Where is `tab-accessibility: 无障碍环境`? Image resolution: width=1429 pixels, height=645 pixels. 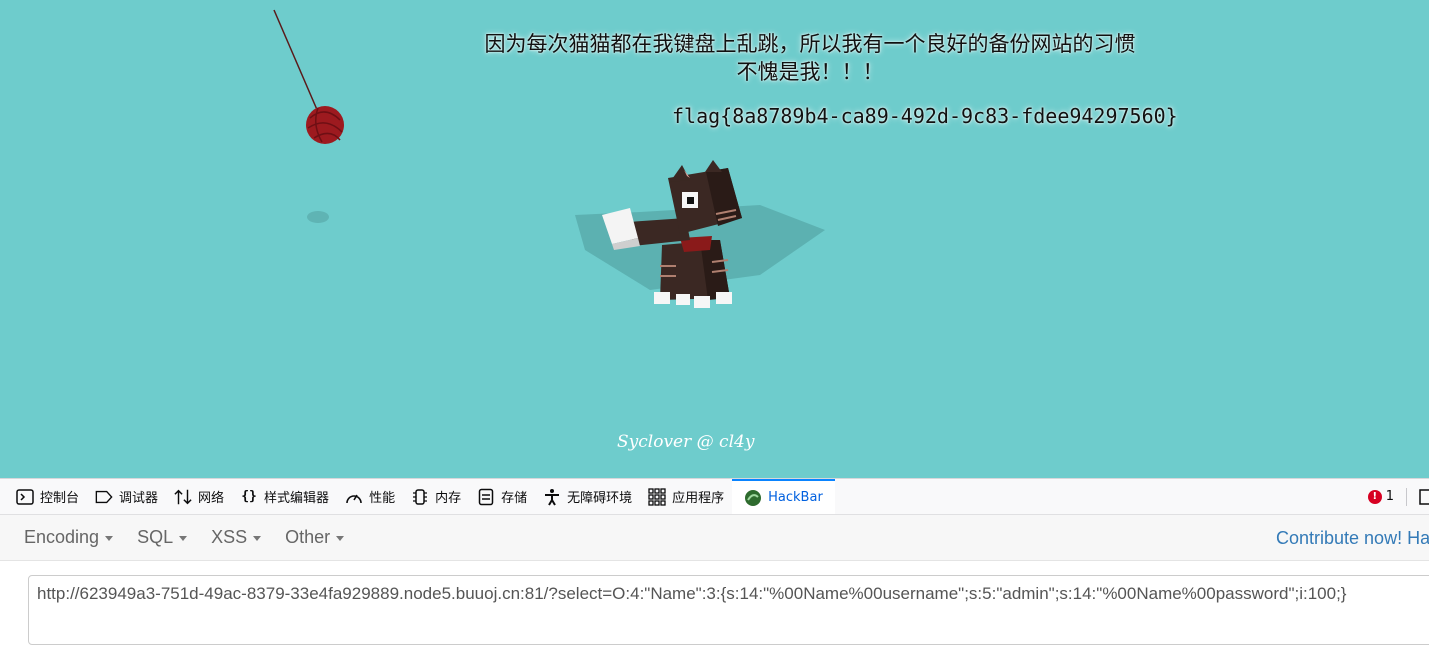
tab-accessibility: 无障碍环境 is located at coordinates (587, 496).